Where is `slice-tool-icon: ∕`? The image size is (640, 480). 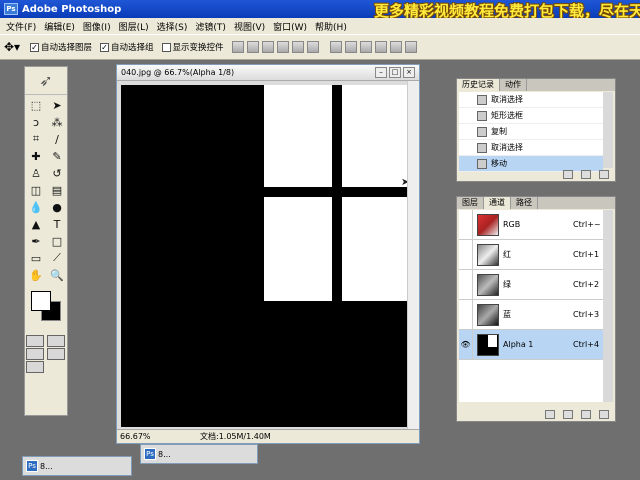 slice-tool-icon: ∕ is located at coordinates (57, 139).